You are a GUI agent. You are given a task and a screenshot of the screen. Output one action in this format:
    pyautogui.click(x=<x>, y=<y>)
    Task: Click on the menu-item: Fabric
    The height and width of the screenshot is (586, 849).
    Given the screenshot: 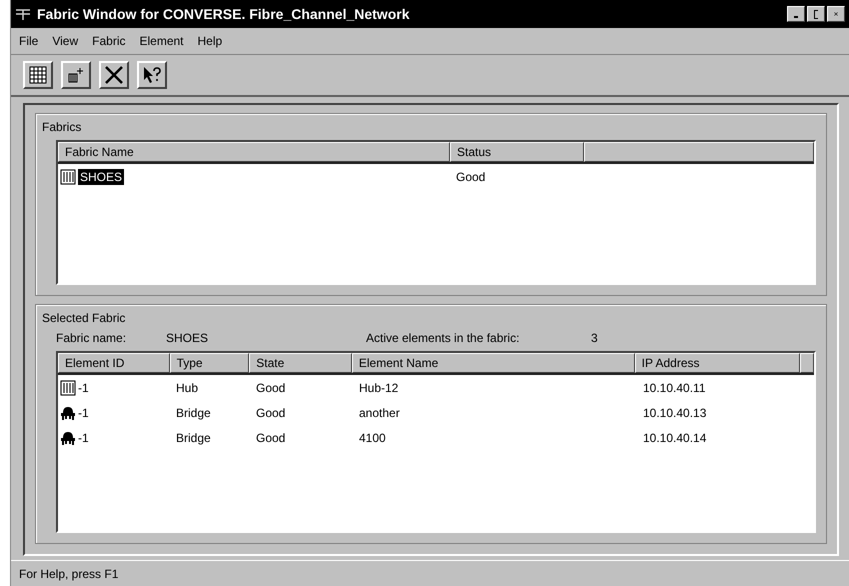 What is the action you would take?
    pyautogui.click(x=109, y=41)
    